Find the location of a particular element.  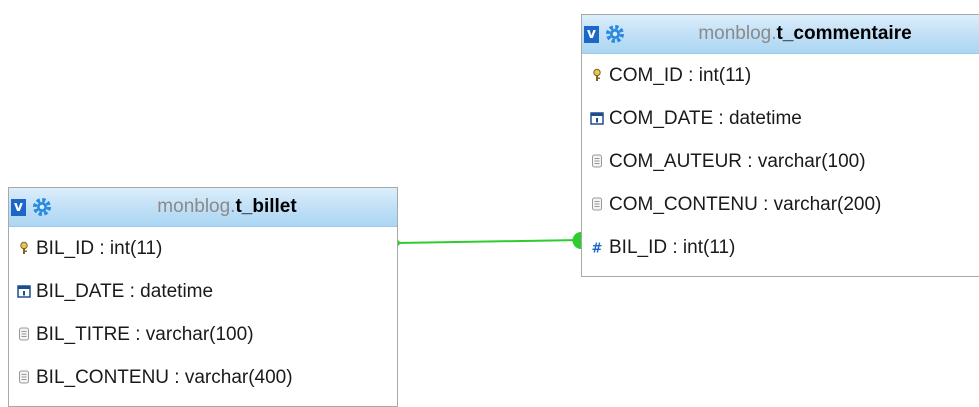

column-row: BIL_DATE : datetime is located at coordinates (203, 291).